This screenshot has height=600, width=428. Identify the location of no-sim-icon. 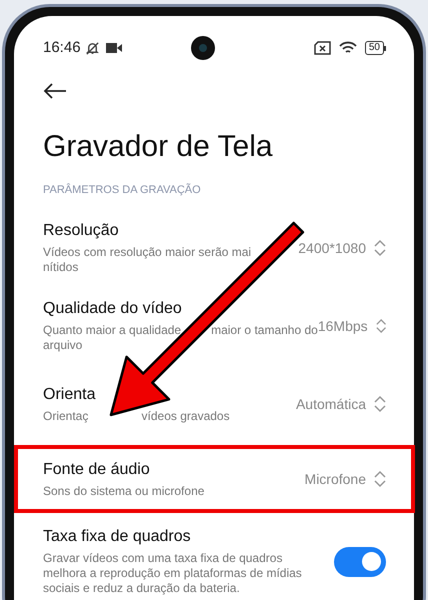
(322, 48).